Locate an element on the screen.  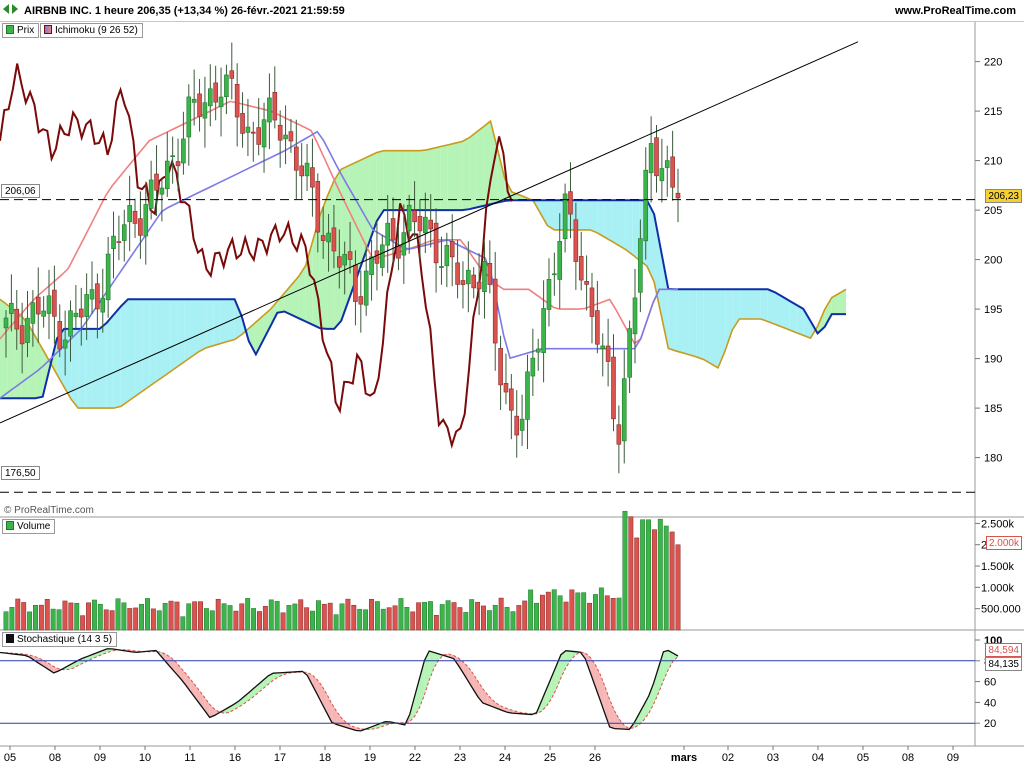
price-tick-label: 210 is located at coordinates (993, 162).